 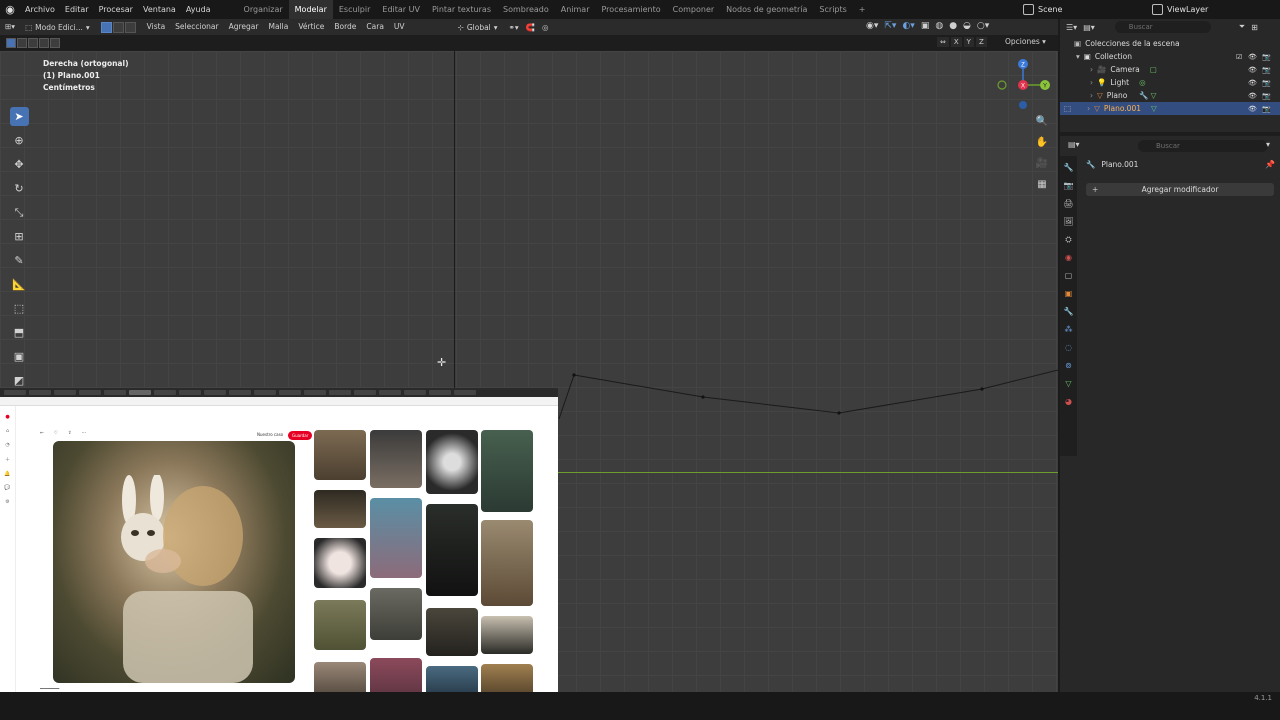 What do you see at coordinates (1068, 365) in the screenshot?
I see `constraints-tab-icon: ⊚` at bounding box center [1068, 365].